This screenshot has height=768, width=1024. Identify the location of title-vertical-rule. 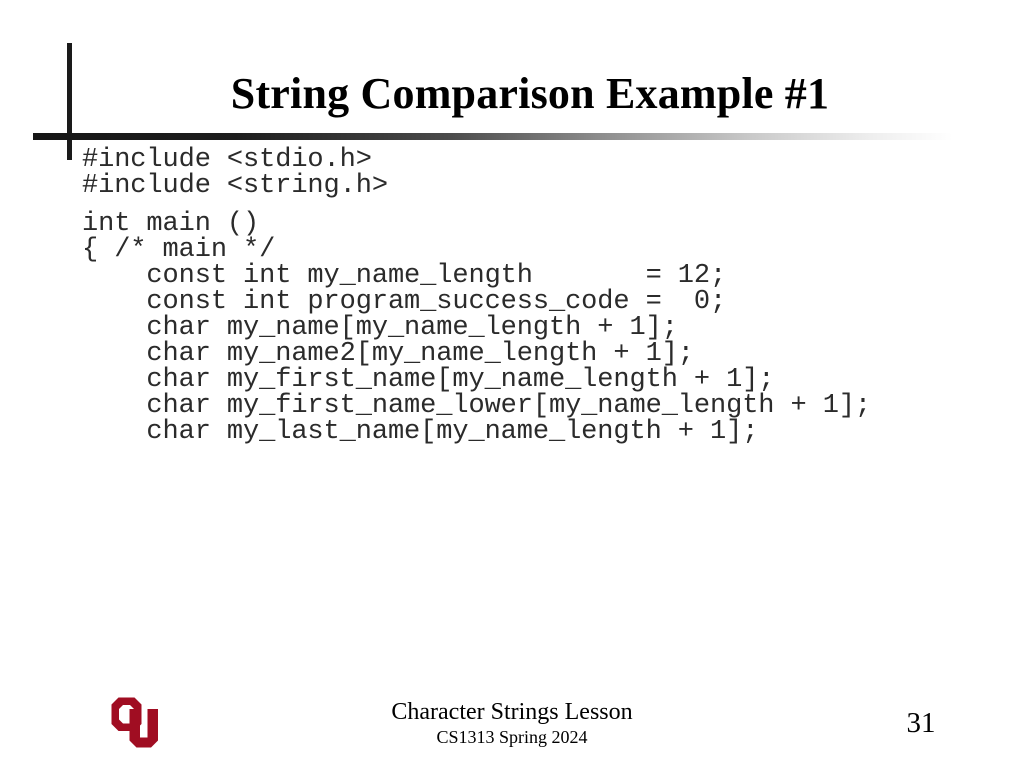
(69, 101).